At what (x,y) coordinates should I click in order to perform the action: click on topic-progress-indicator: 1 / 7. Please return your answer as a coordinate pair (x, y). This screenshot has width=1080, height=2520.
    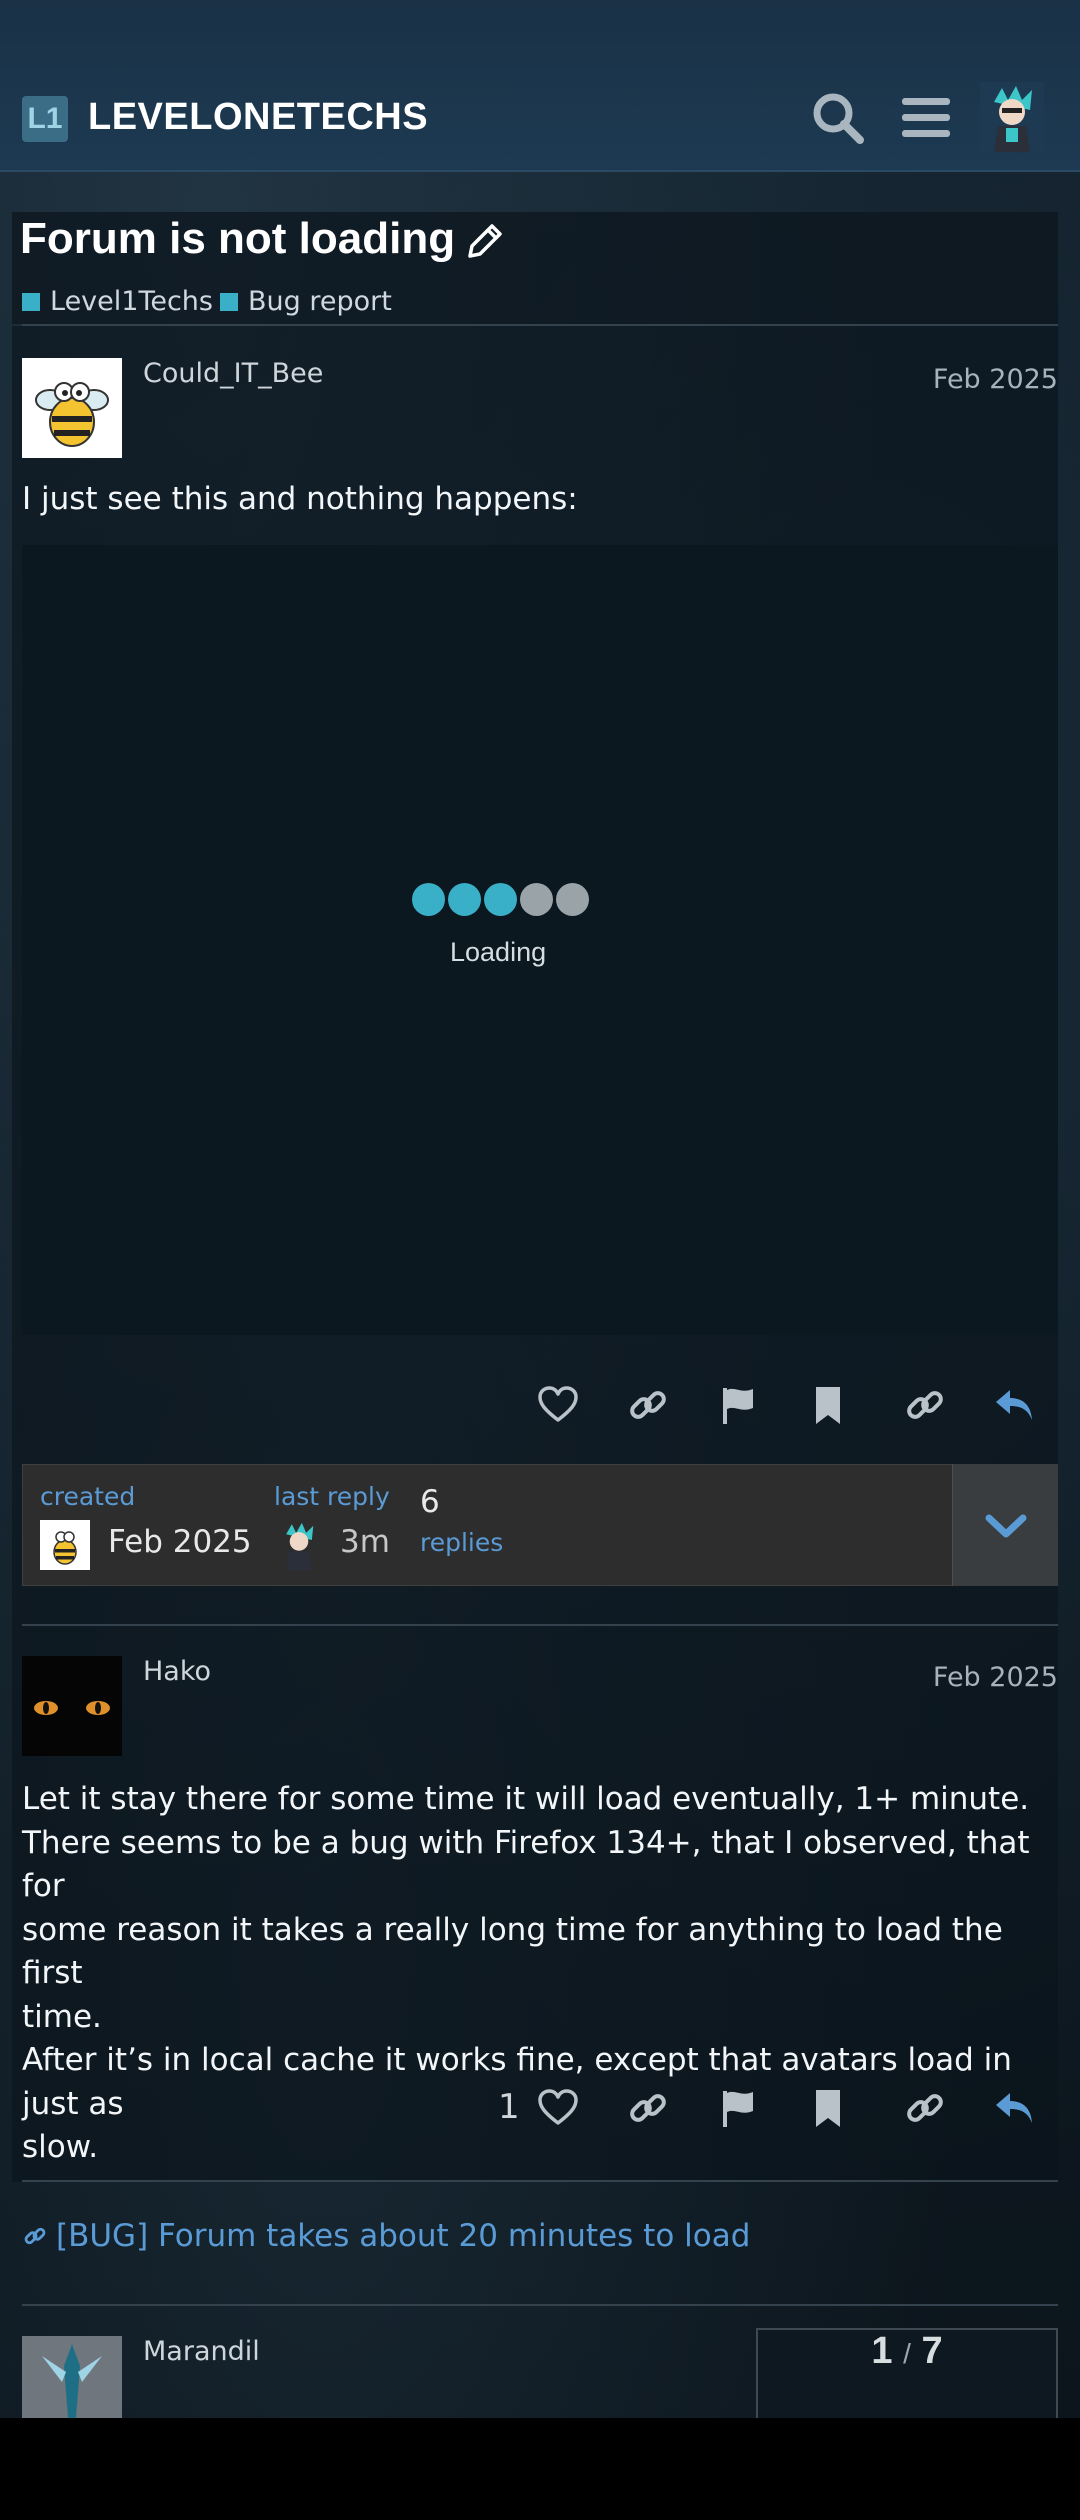
    Looking at the image, I should click on (907, 2373).